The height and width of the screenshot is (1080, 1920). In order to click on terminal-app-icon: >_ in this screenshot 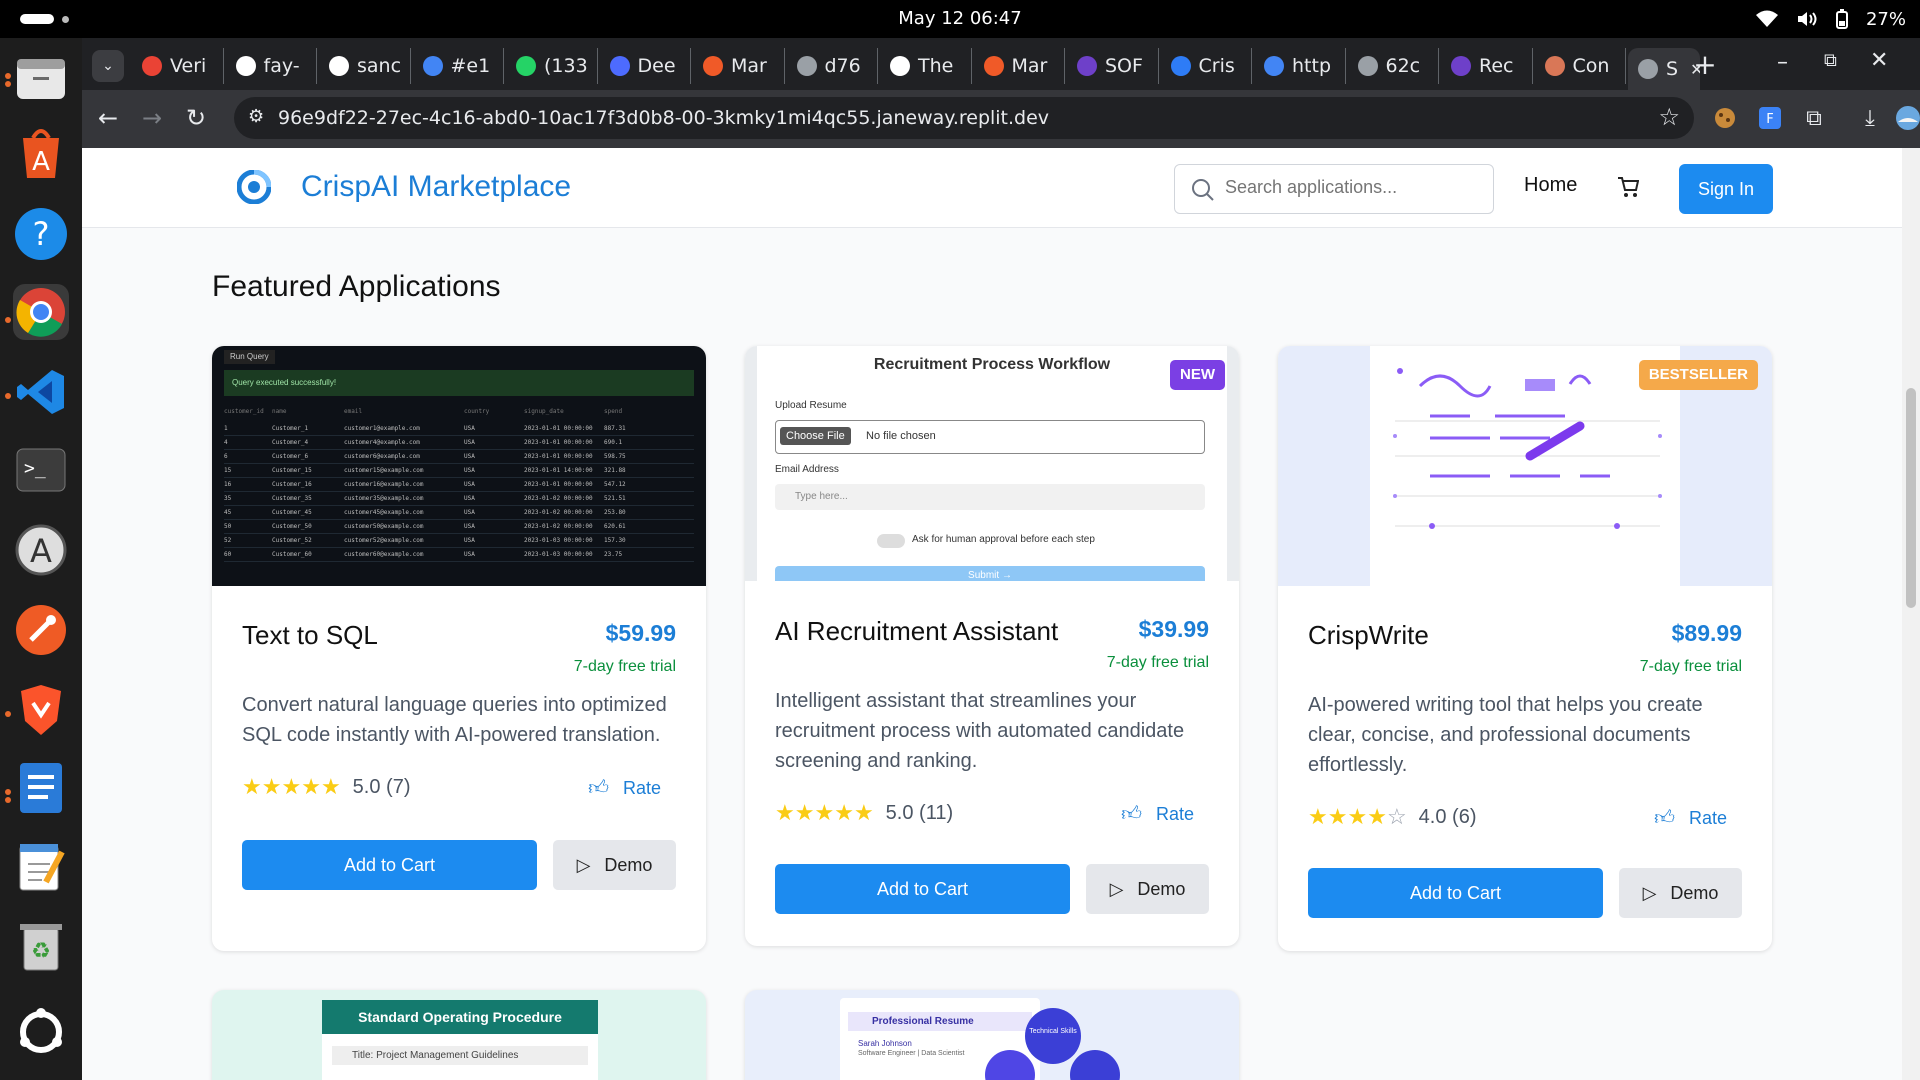, I will do `click(41, 470)`.